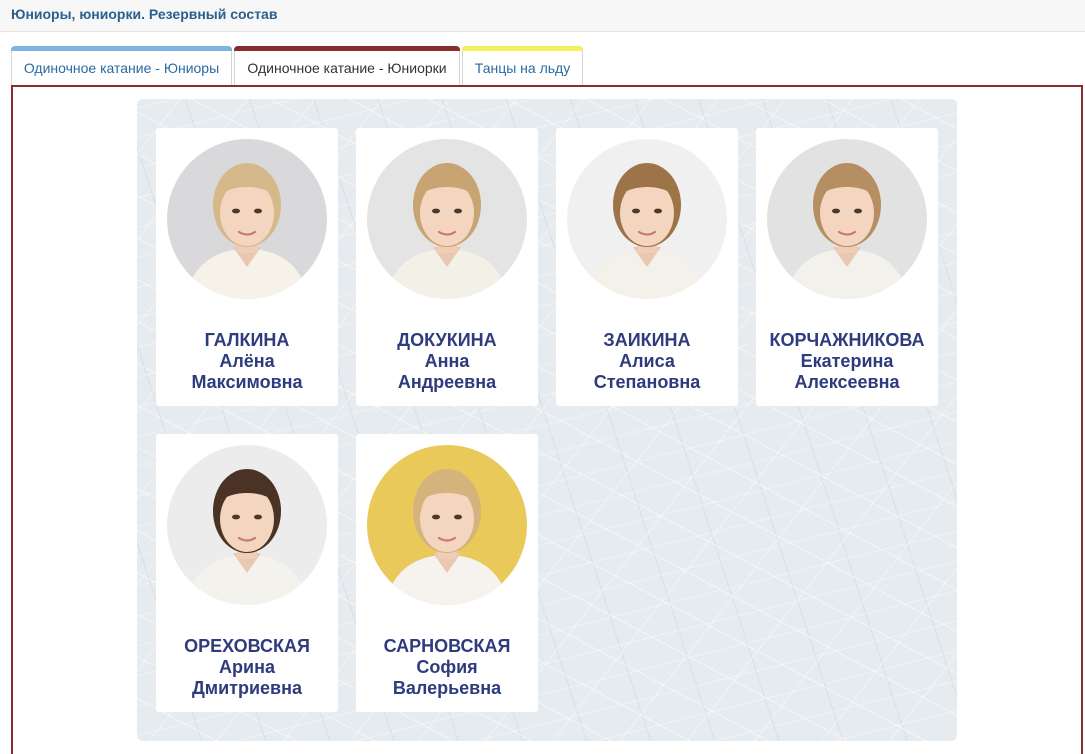 This screenshot has width=1085, height=754. Describe the element at coordinates (847, 382) in the screenshot. I see `athlete-patronymic: Алексеевна` at that location.